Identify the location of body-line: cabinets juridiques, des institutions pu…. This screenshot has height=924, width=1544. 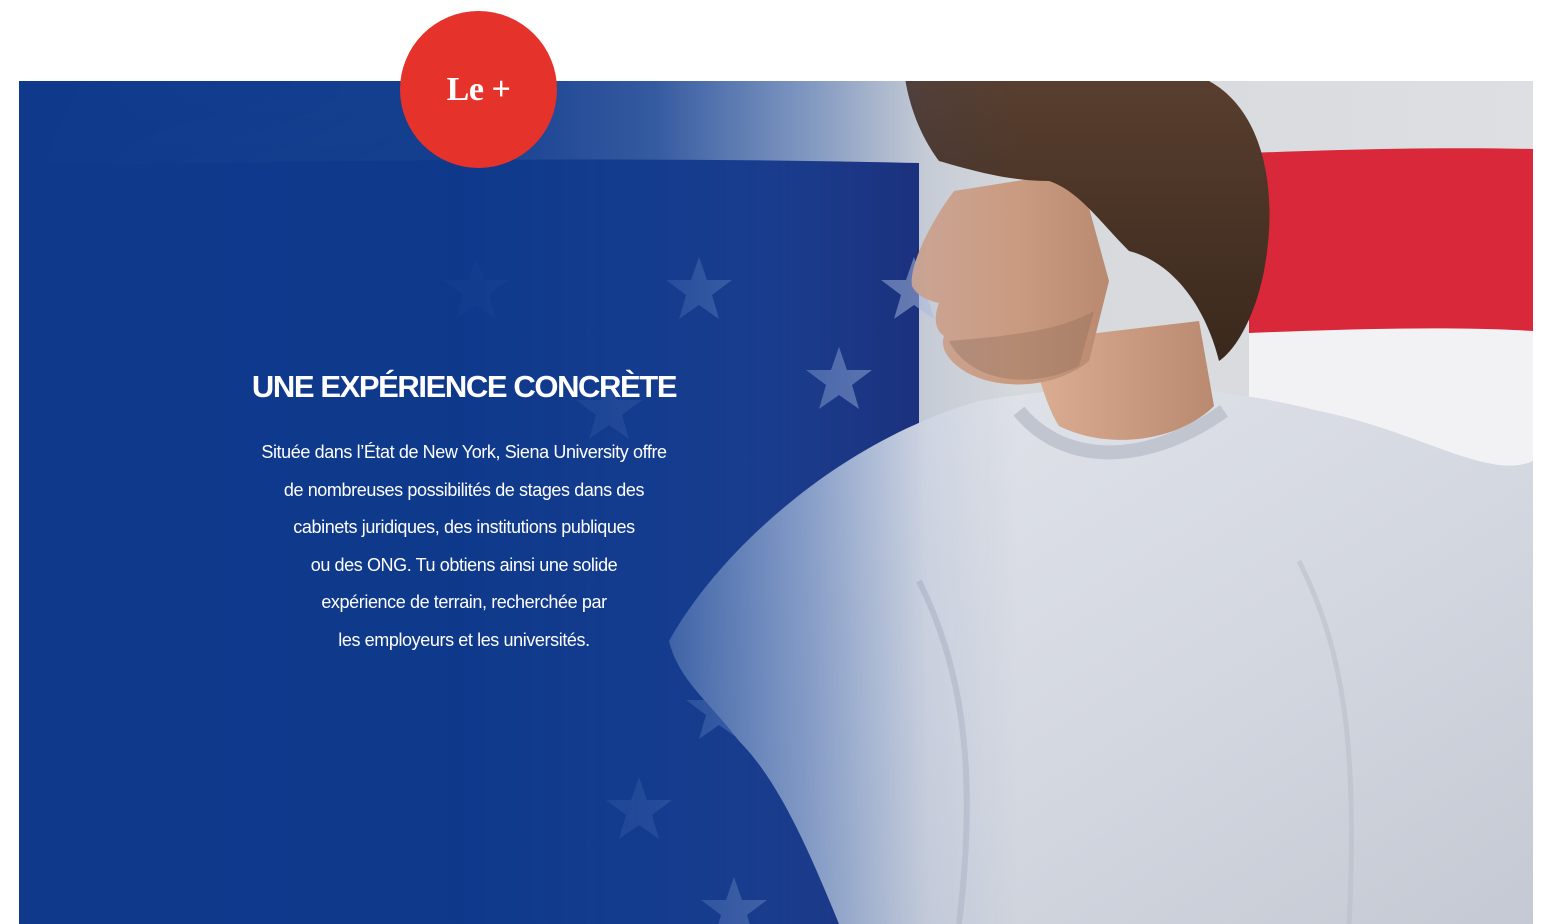
(464, 527).